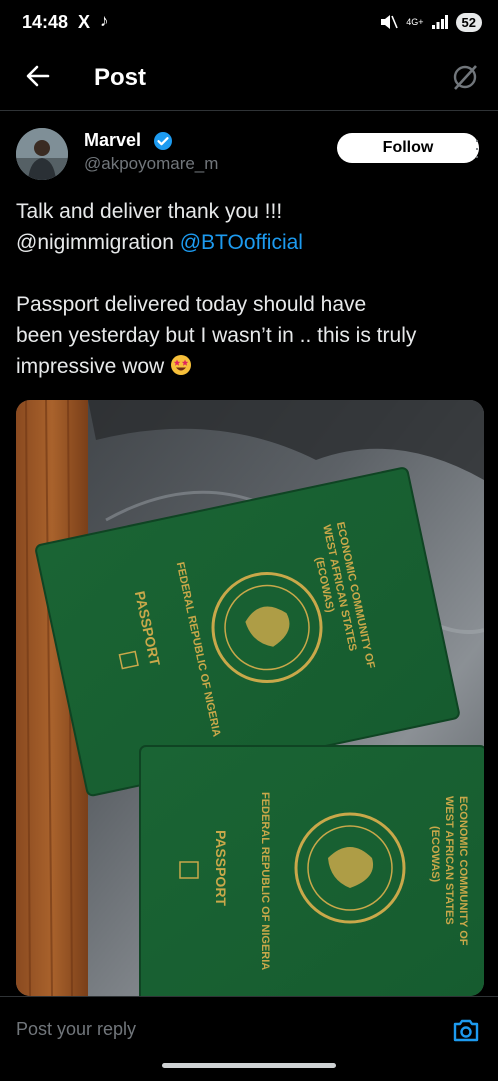 This screenshot has width=498, height=1081. Describe the element at coordinates (104, 20) in the screenshot. I see `tiktok-icon: ♪` at that location.